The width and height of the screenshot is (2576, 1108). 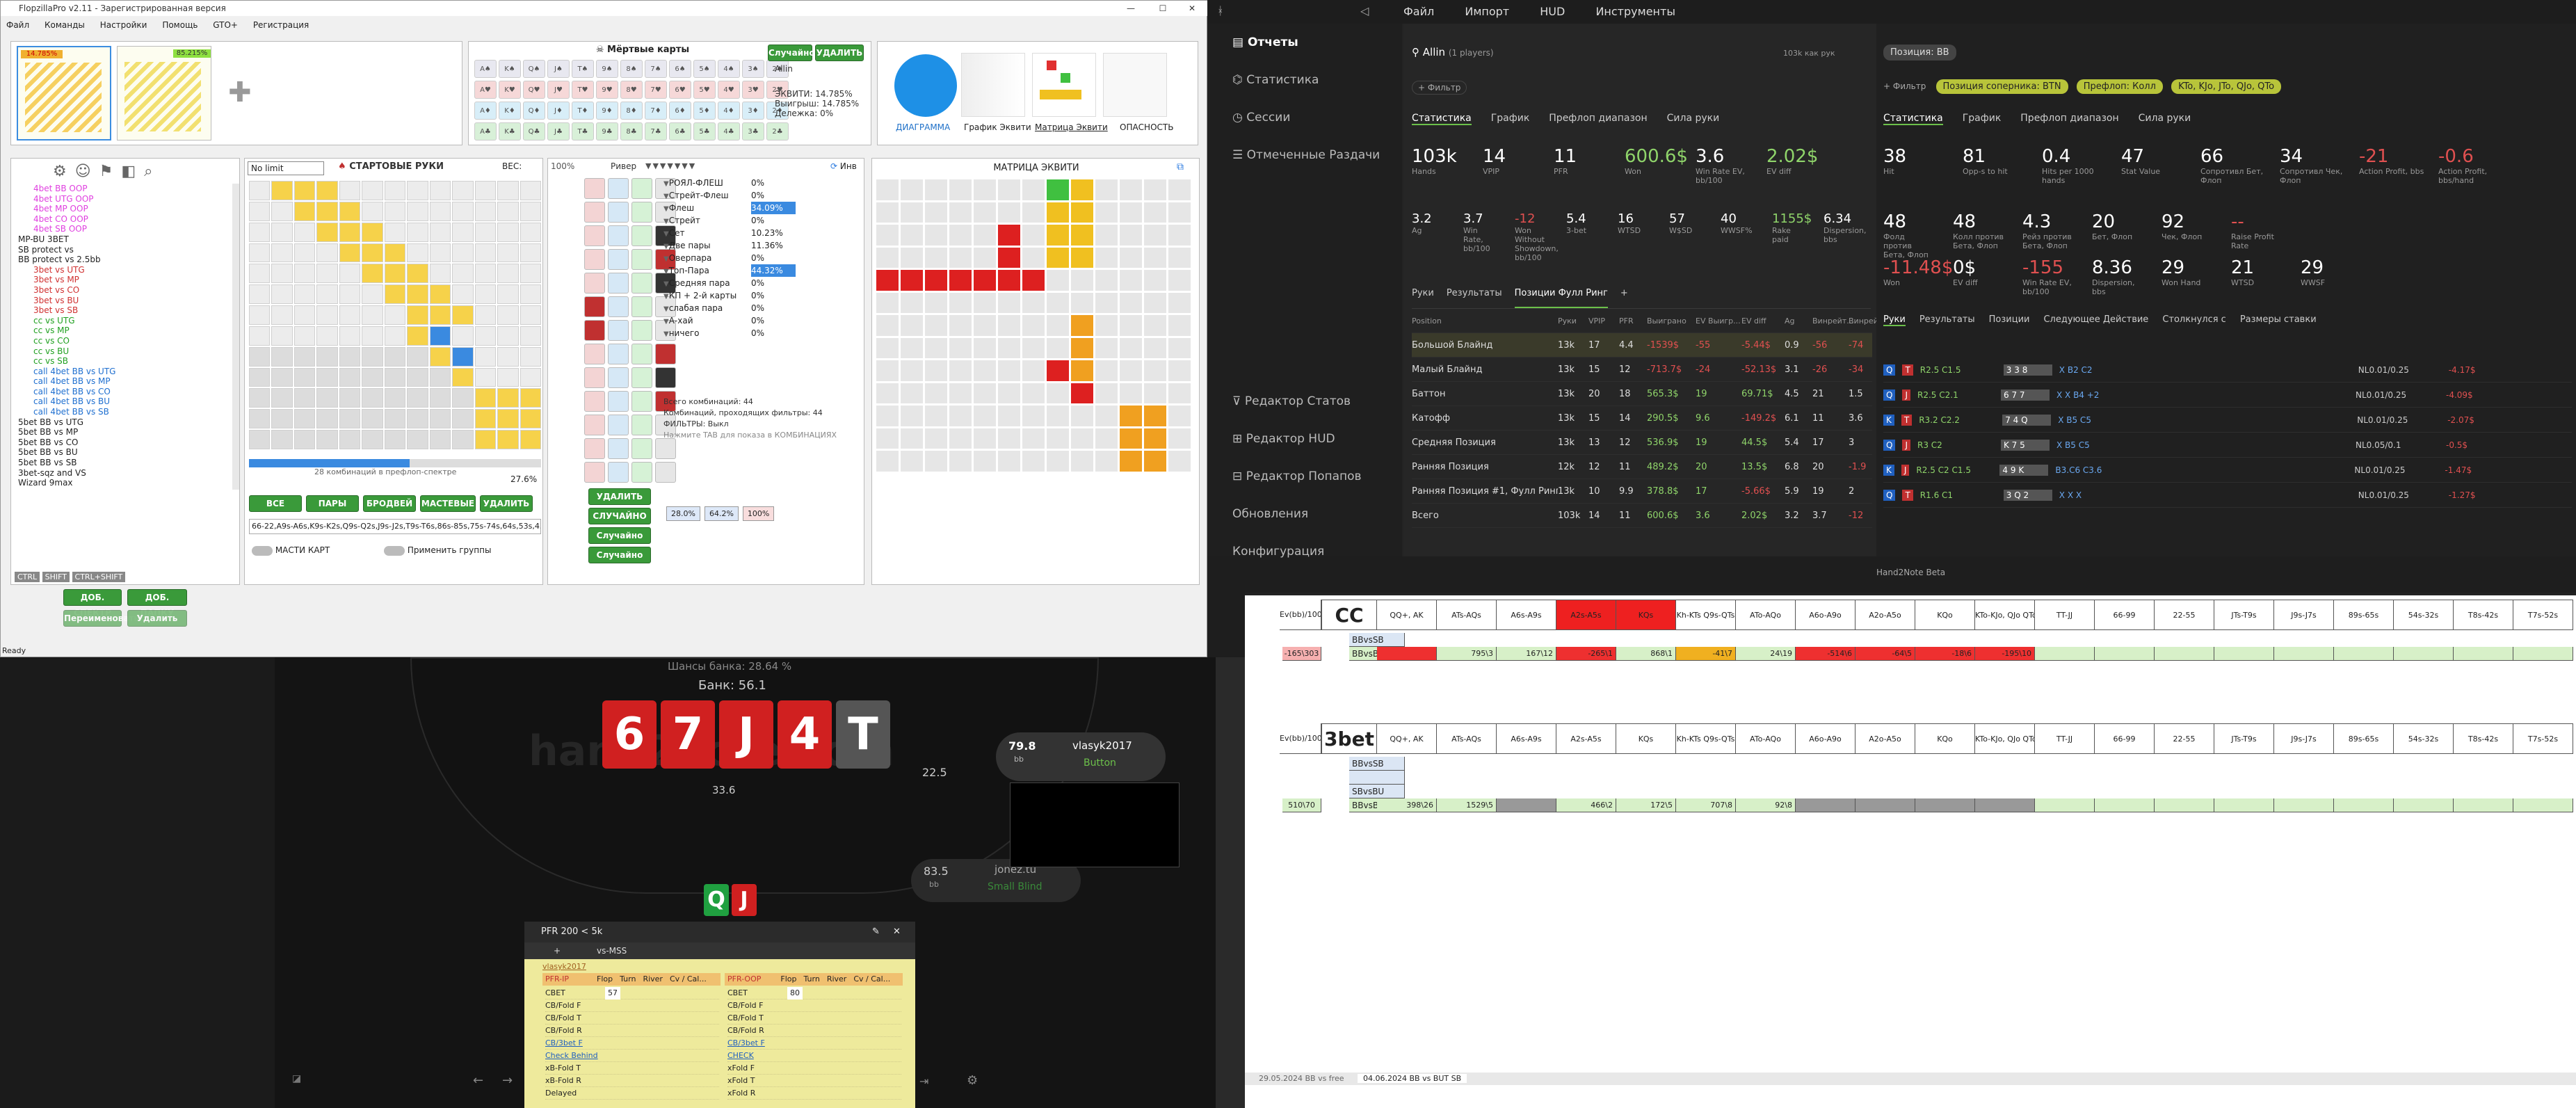 I want to click on popup-stat-row: CB/3bet F, so click(x=632, y=1044).